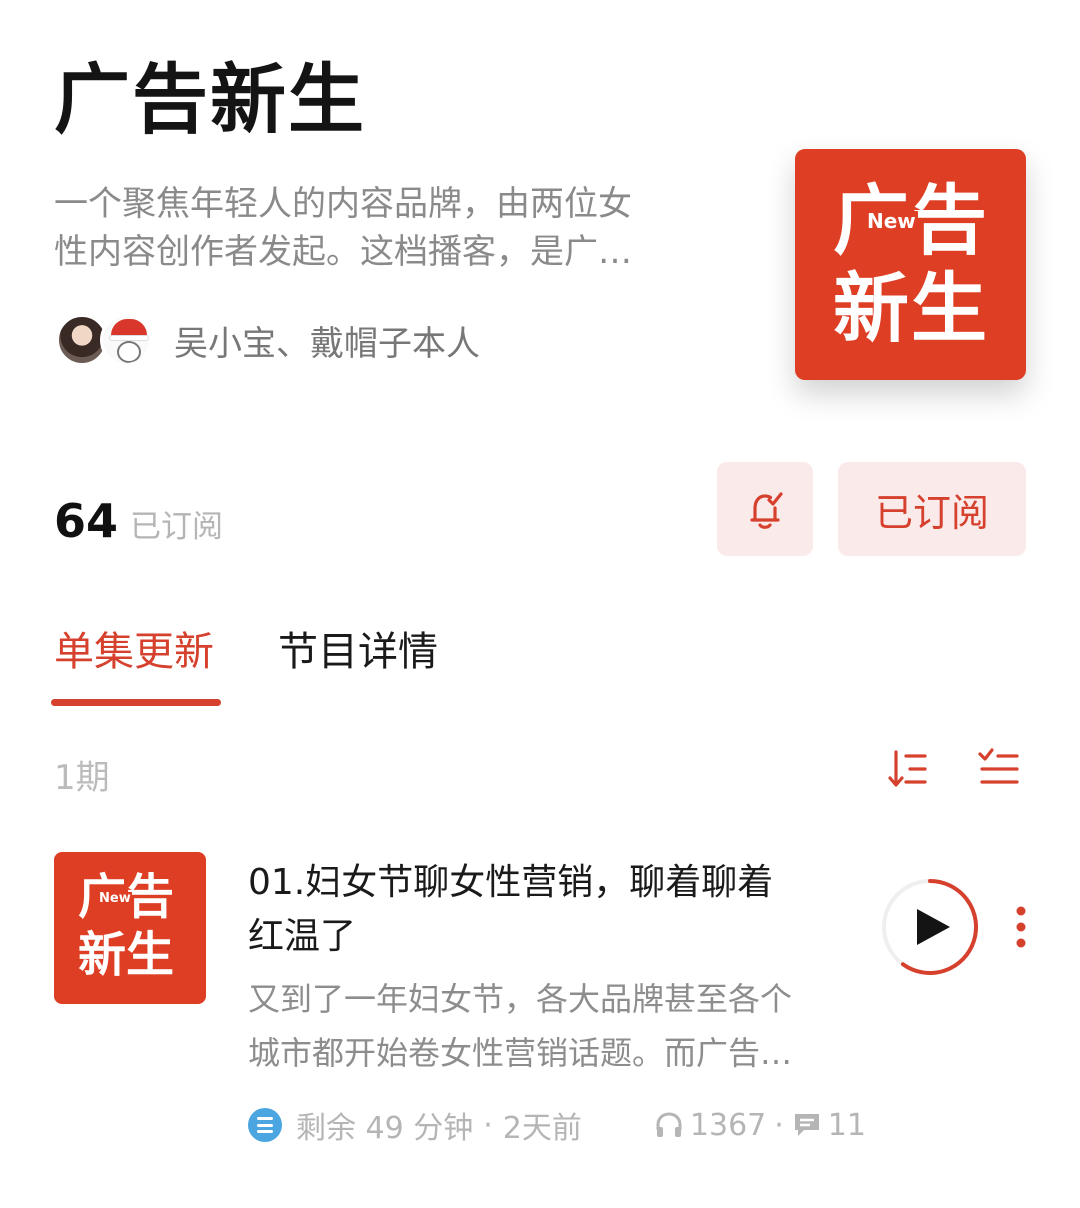 This screenshot has height=1208, width=1080. Describe the element at coordinates (358, 652) in the screenshot. I see `tab-details: 节目详情` at that location.